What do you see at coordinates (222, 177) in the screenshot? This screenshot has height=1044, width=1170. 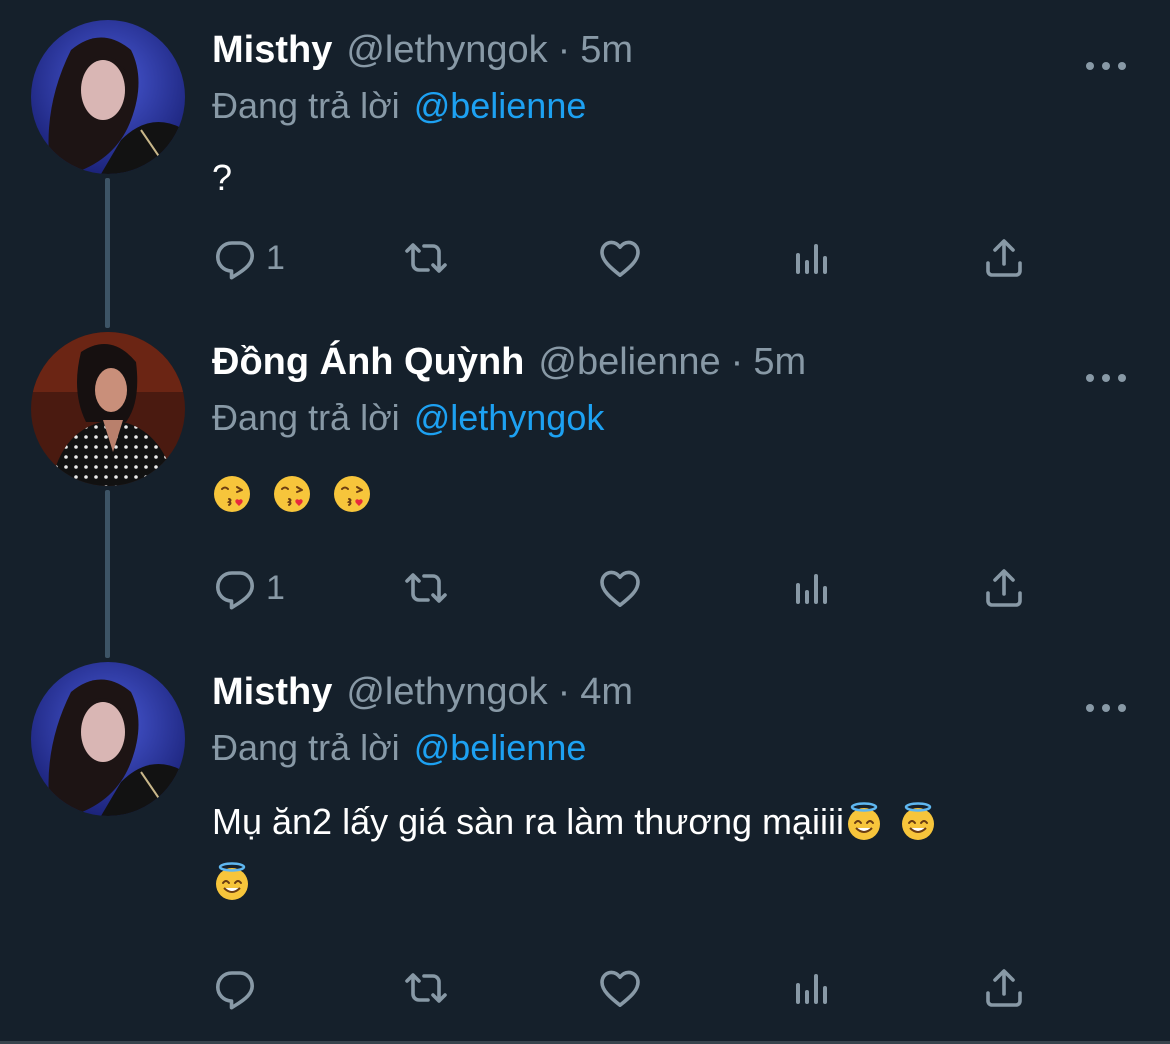 I see `tweet-text-body: ?` at bounding box center [222, 177].